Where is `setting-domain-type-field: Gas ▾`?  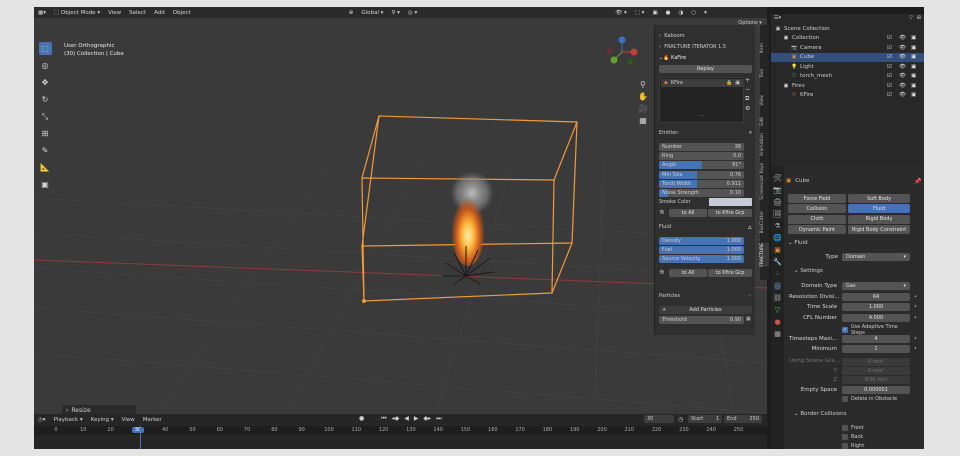
setting-domain-type-field: Gas ▾ is located at coordinates (876, 286).